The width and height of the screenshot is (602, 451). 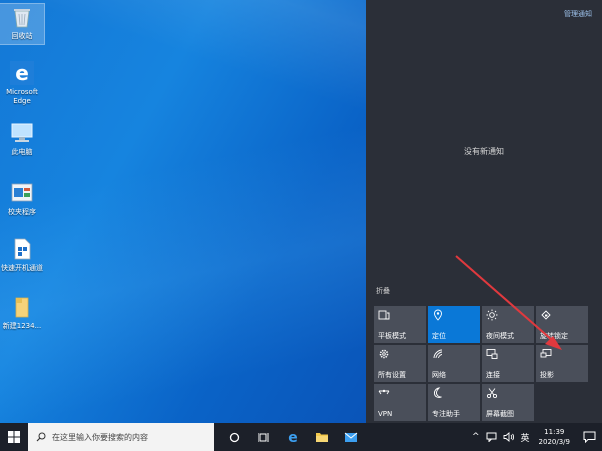 I want to click on connect-icon, so click(x=492, y=354).